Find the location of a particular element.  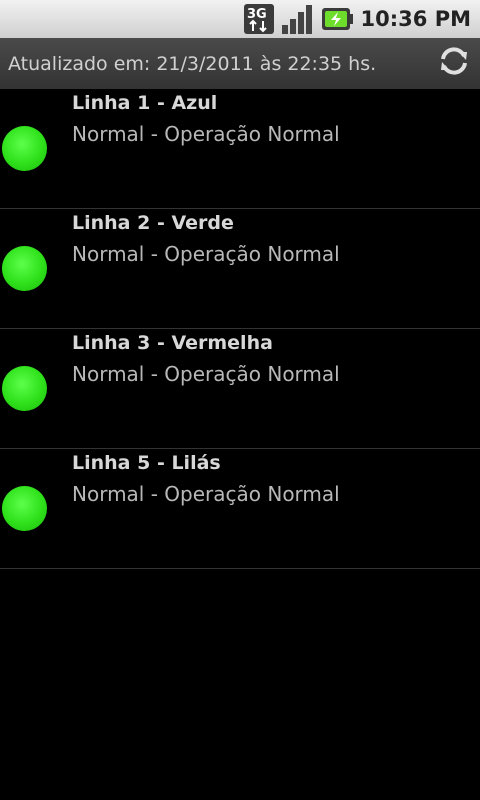

3g-icon: 3G is located at coordinates (259, 19).